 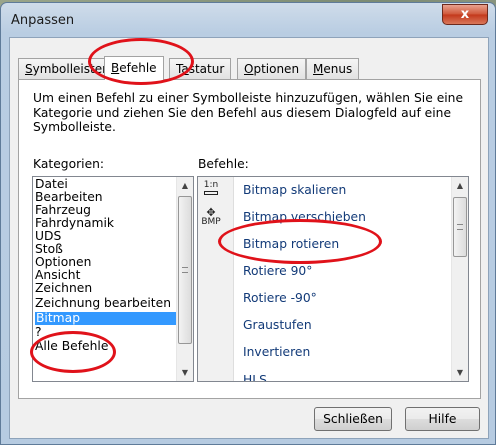 What do you see at coordinates (353, 419) in the screenshot?
I see `schliessen-button: Schließen` at bounding box center [353, 419].